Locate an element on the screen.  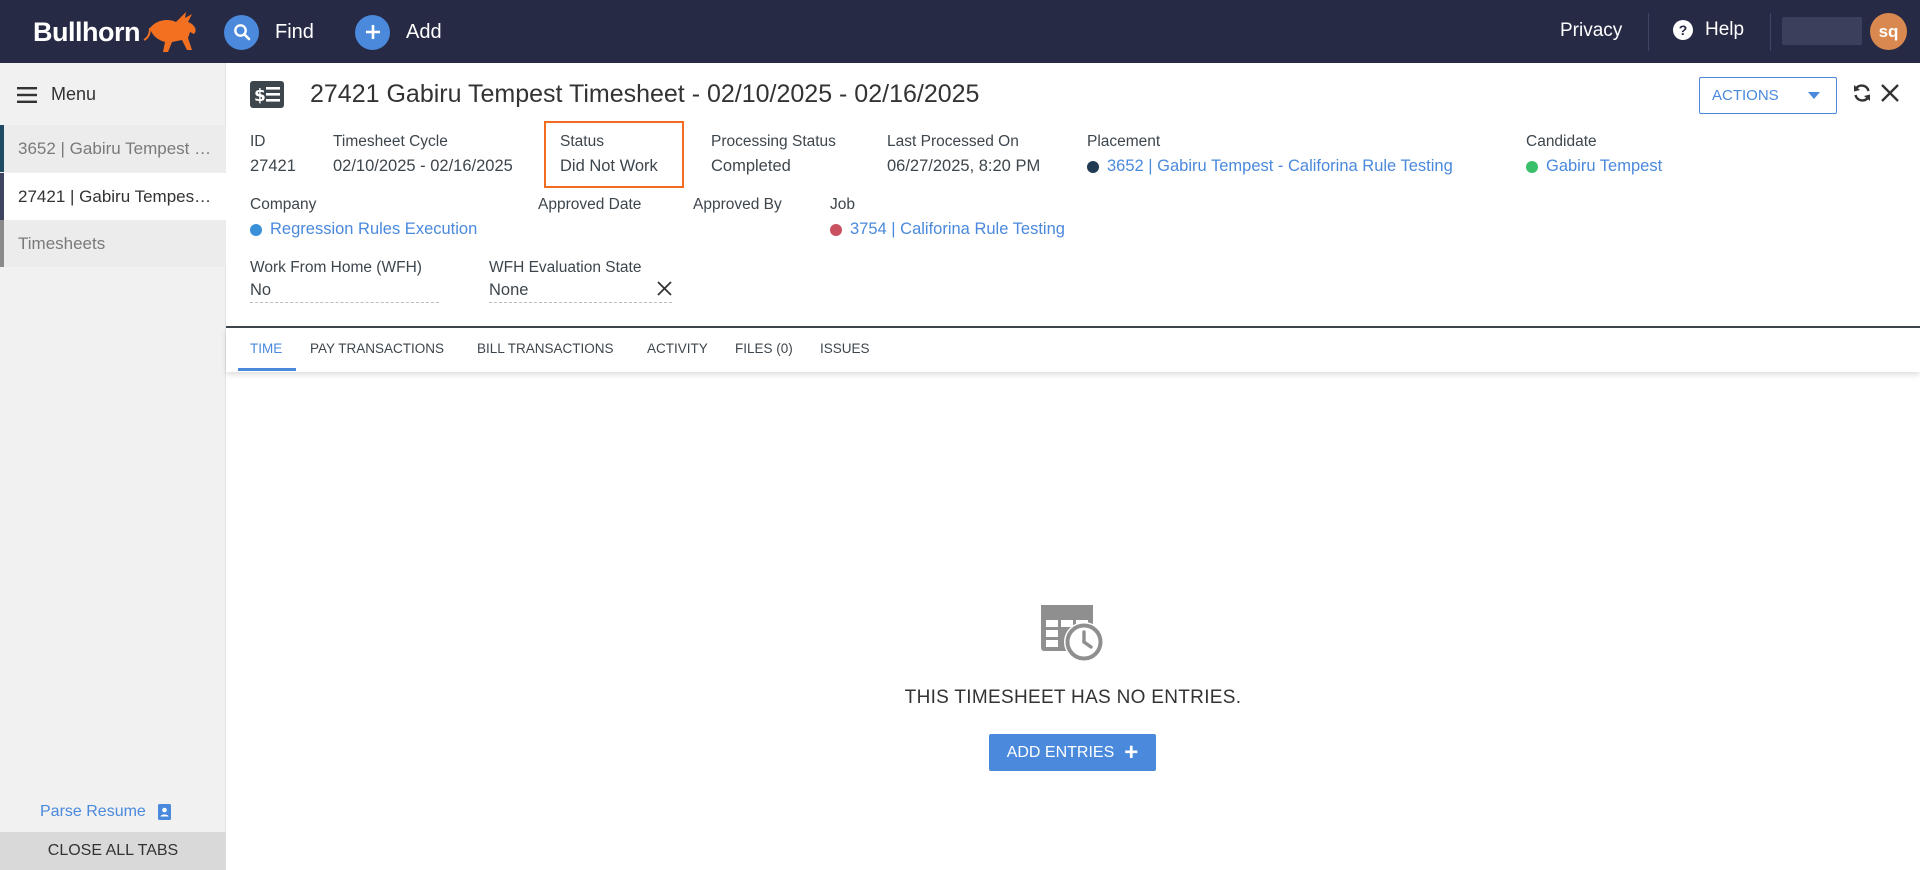
company-link-text: Regression Rules Execution is located at coordinates (374, 229).